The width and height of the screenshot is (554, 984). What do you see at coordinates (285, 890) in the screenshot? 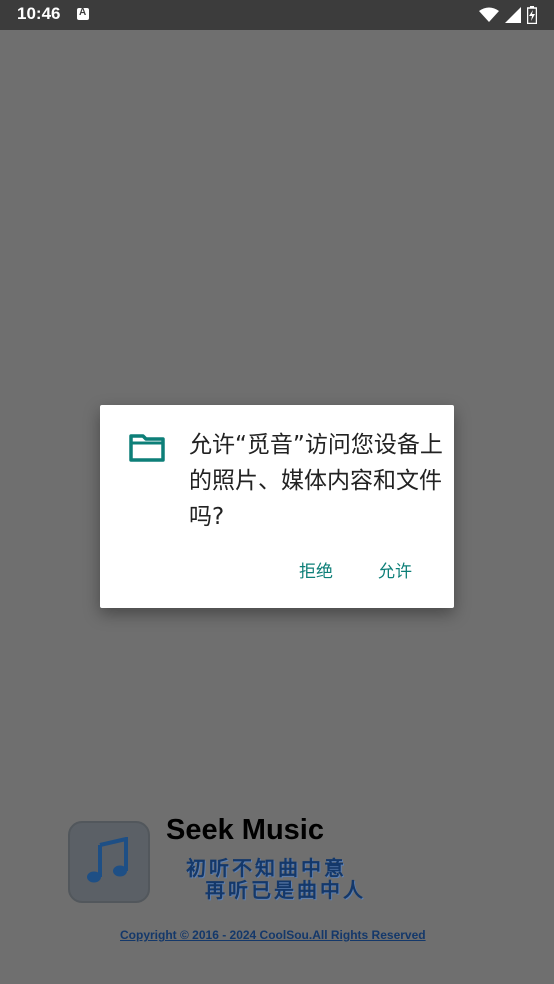
I see `slogan-line-2: 再听已是曲中人` at bounding box center [285, 890].